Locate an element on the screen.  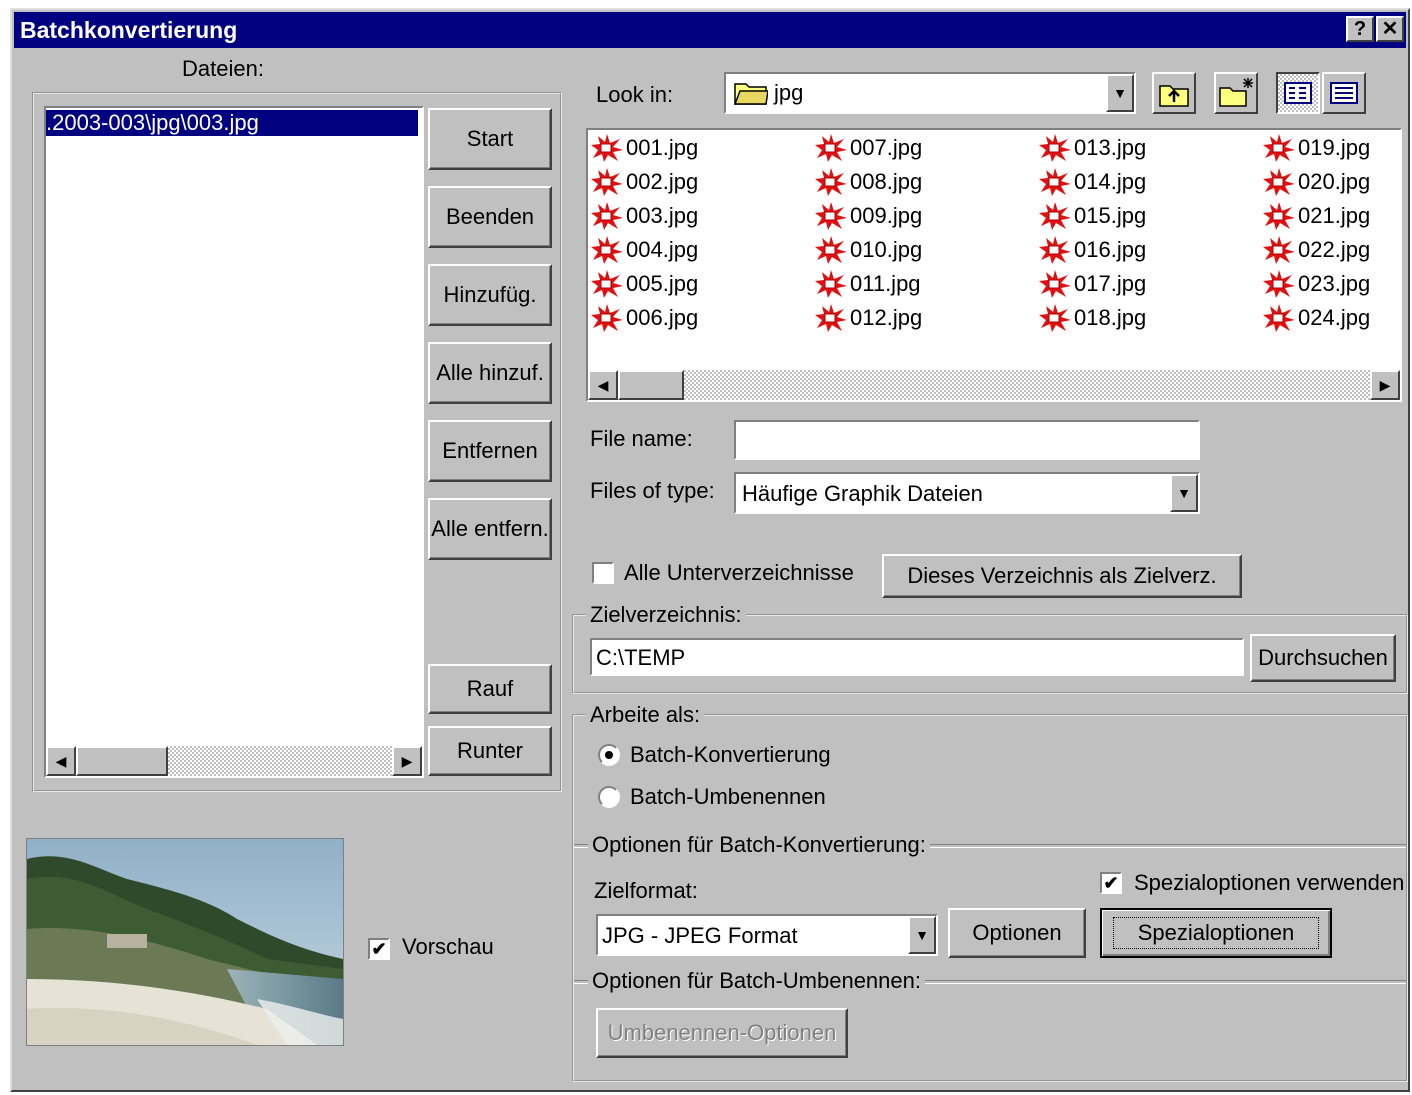
look-in-dropdown: jpg ▼ is located at coordinates (930, 93).